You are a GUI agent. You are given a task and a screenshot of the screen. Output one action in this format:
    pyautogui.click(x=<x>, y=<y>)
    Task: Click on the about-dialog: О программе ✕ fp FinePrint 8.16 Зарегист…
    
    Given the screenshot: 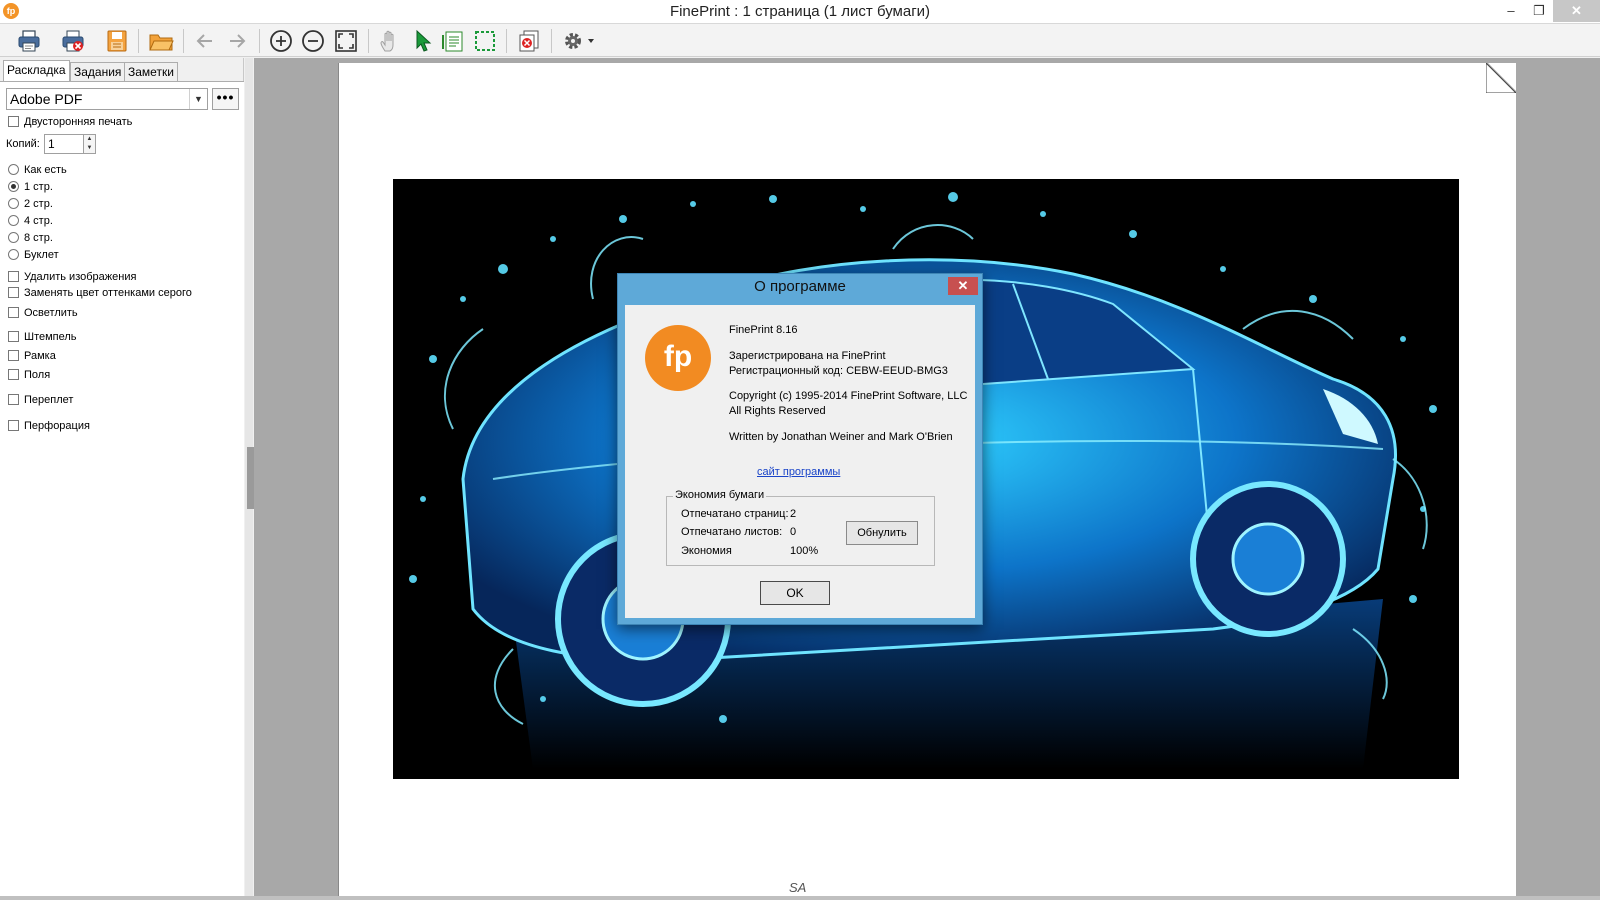 What is the action you would take?
    pyautogui.click(x=800, y=449)
    